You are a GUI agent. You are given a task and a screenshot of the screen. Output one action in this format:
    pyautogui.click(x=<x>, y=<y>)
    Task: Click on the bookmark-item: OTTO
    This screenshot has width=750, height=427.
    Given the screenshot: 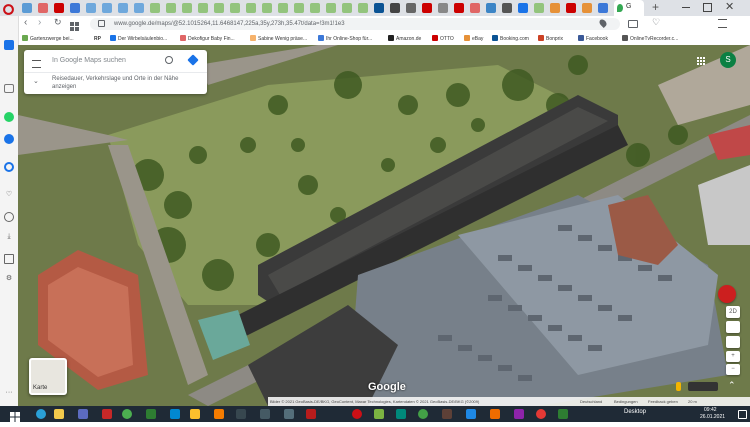 What is the action you would take?
    pyautogui.click(x=443, y=39)
    